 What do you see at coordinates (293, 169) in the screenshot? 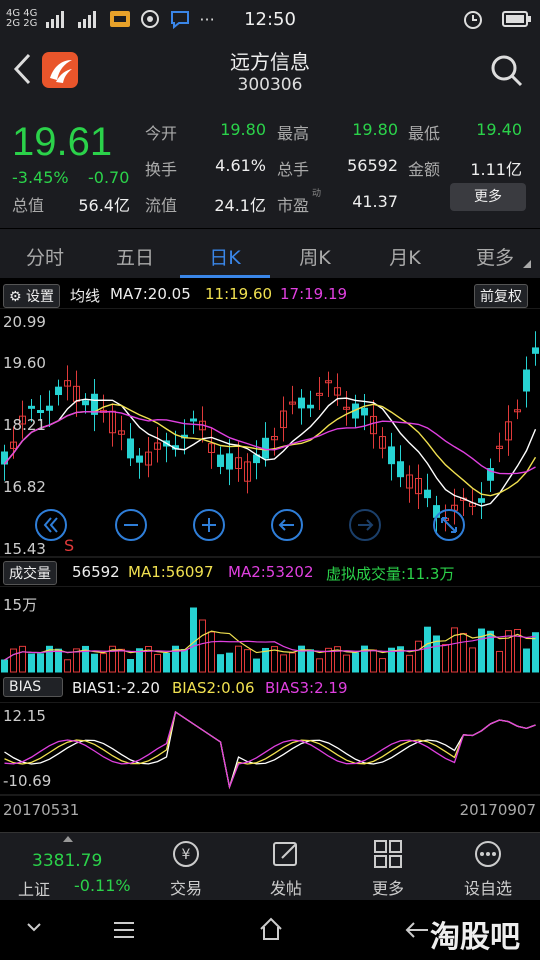
I see `quote-label: 总手` at bounding box center [293, 169].